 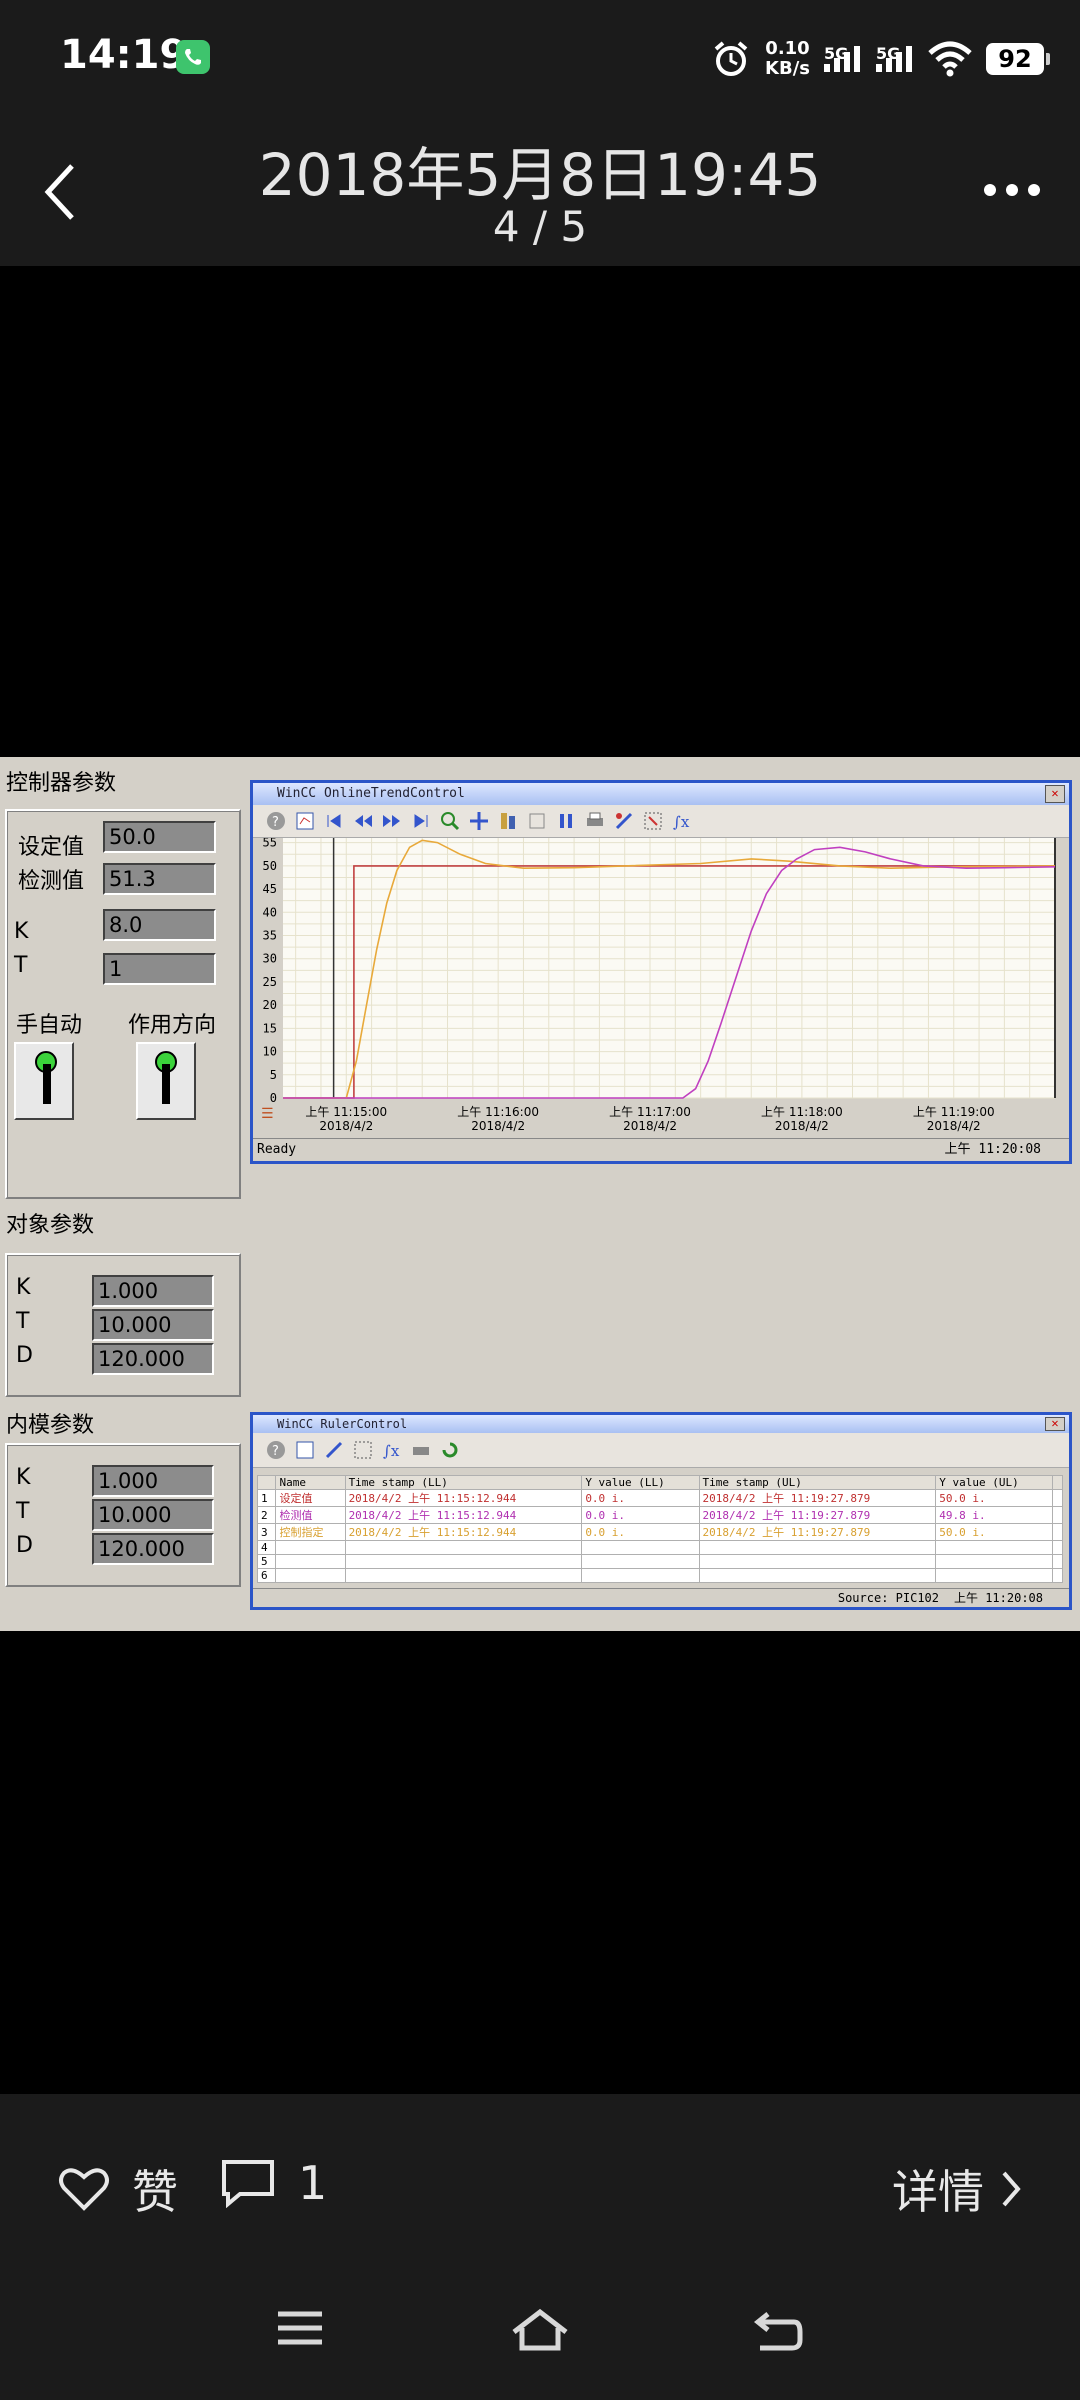 I want to click on axis-icon, so click(x=508, y=821).